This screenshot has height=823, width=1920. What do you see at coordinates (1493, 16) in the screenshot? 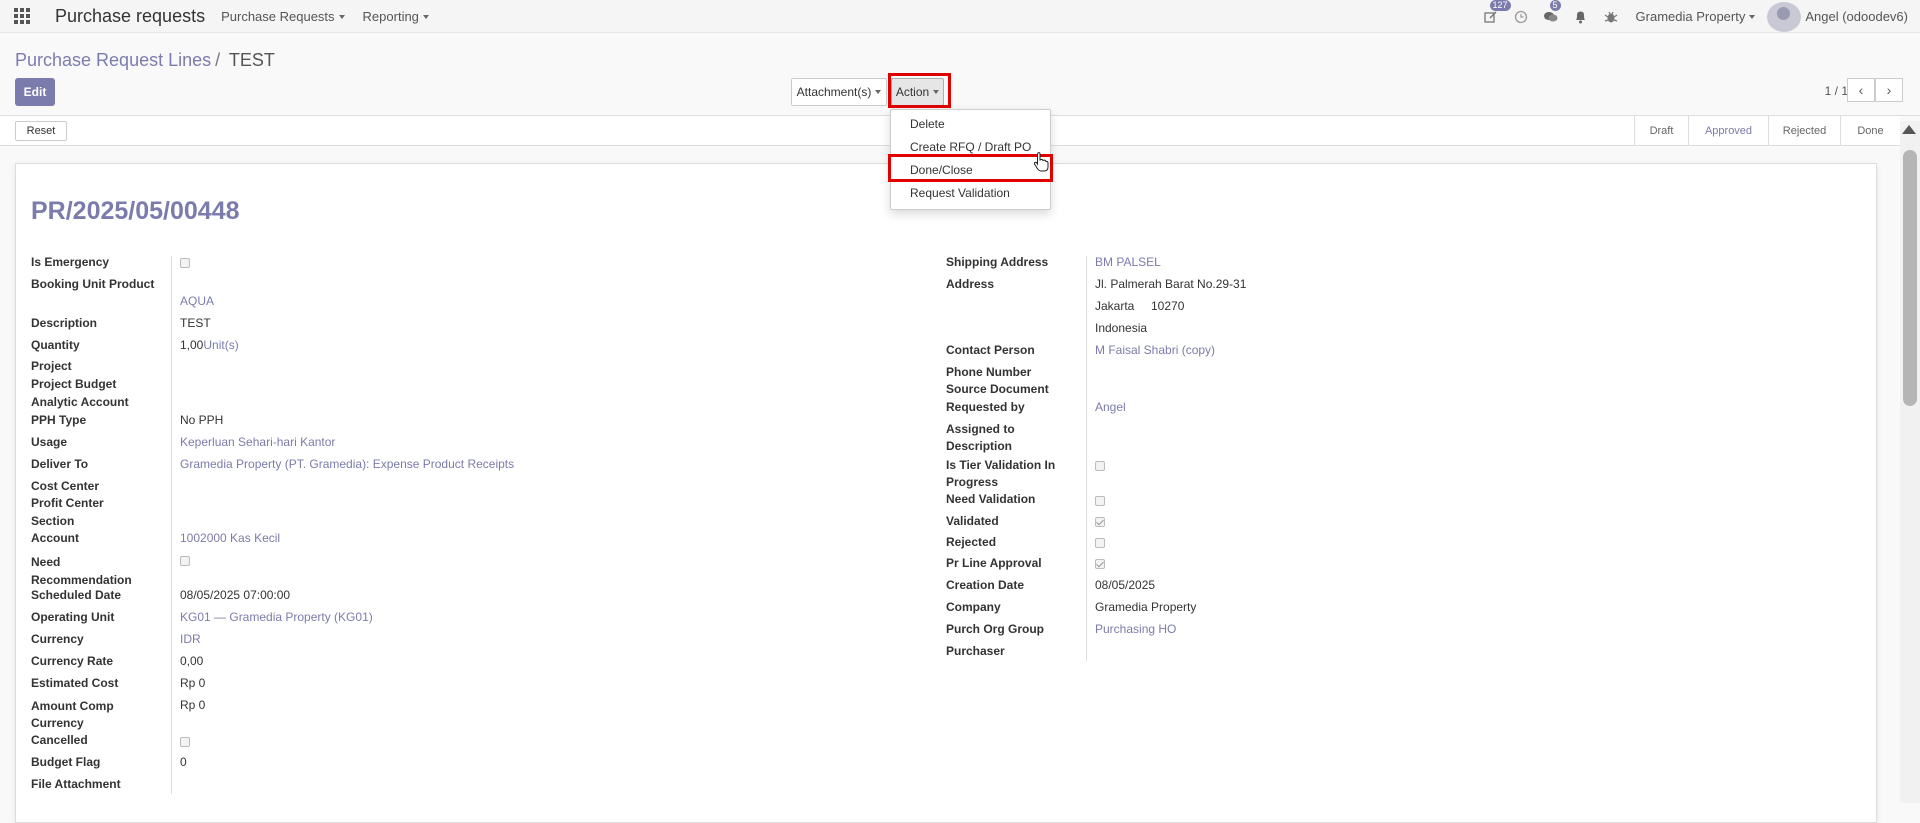
I see `activity-edit-icon: 127` at bounding box center [1493, 16].